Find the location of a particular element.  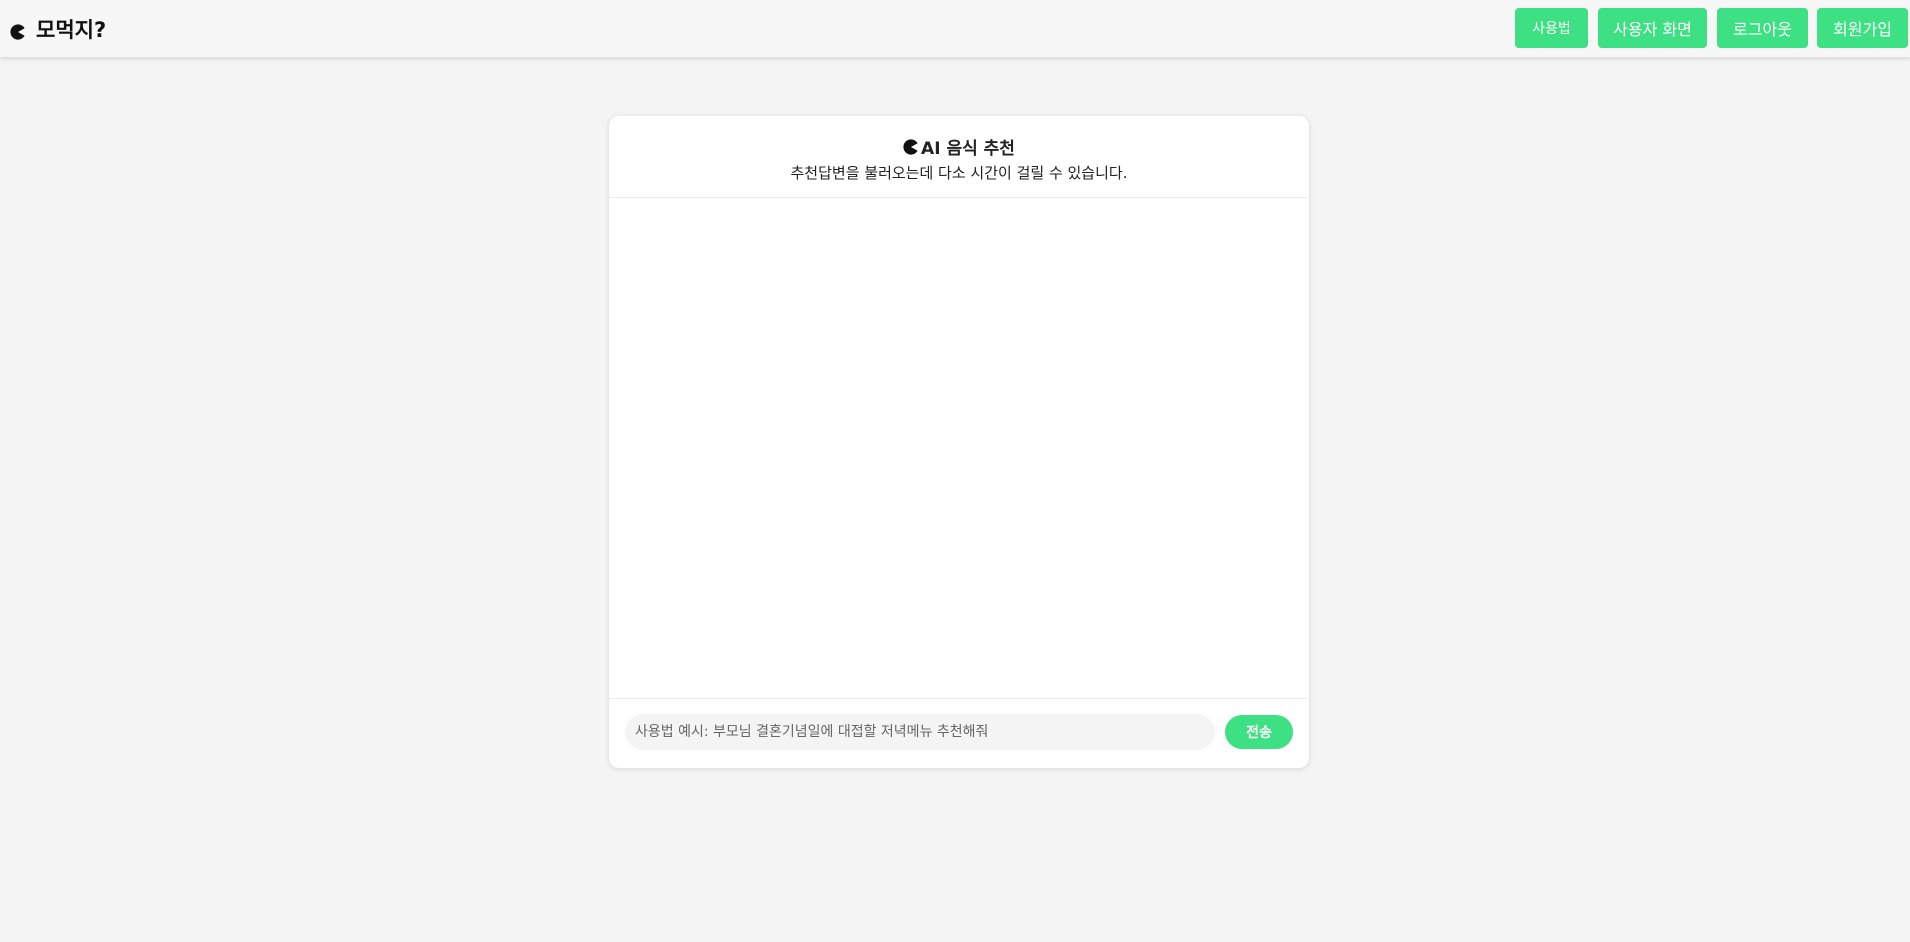

top-navbar: 모먹지? 사용법 사용자 화면 로그아웃 회원가입 is located at coordinates (955, 28).